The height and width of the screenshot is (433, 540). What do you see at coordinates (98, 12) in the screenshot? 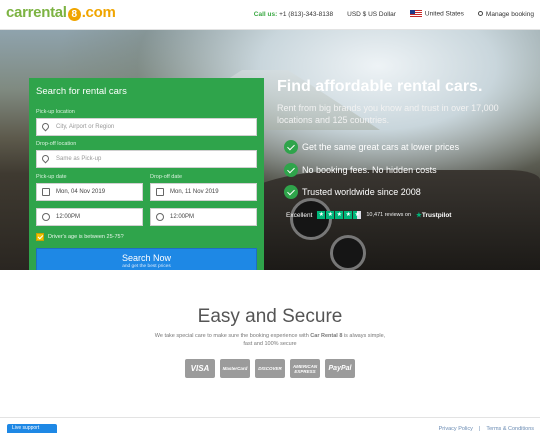
I see `logo-text-com: .com` at bounding box center [98, 12].